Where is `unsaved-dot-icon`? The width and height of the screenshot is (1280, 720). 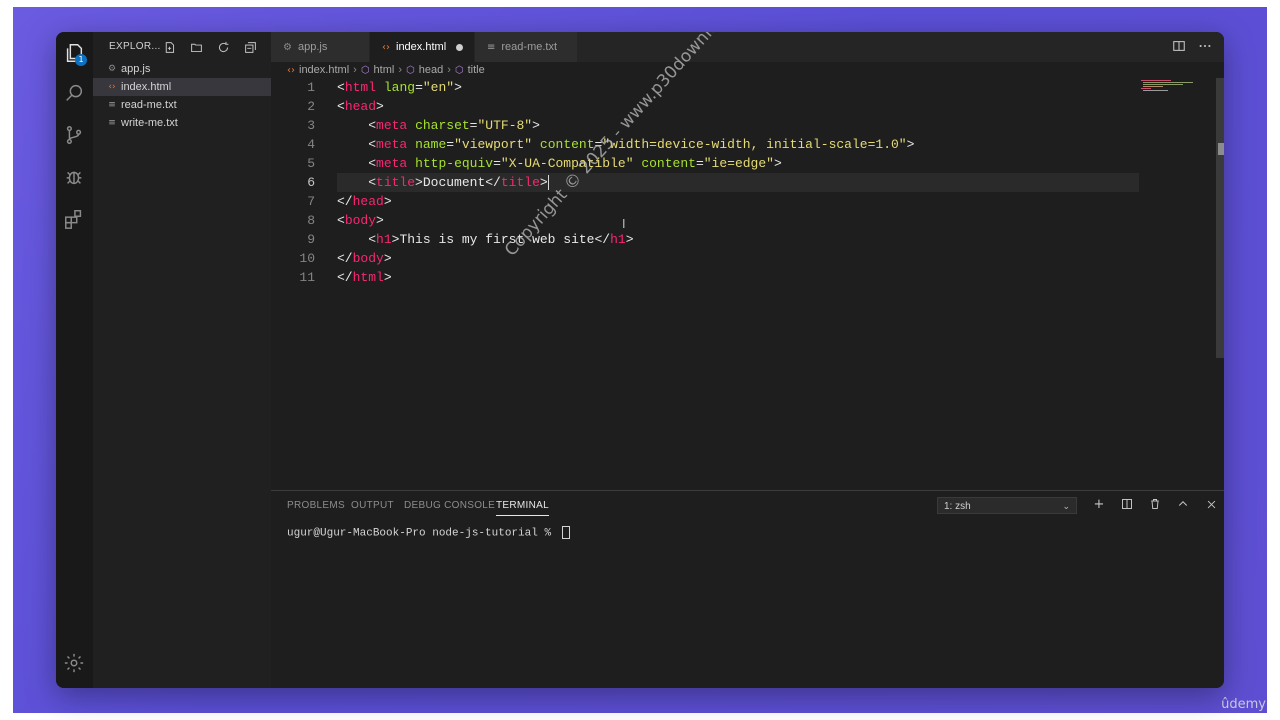 unsaved-dot-icon is located at coordinates (460, 47).